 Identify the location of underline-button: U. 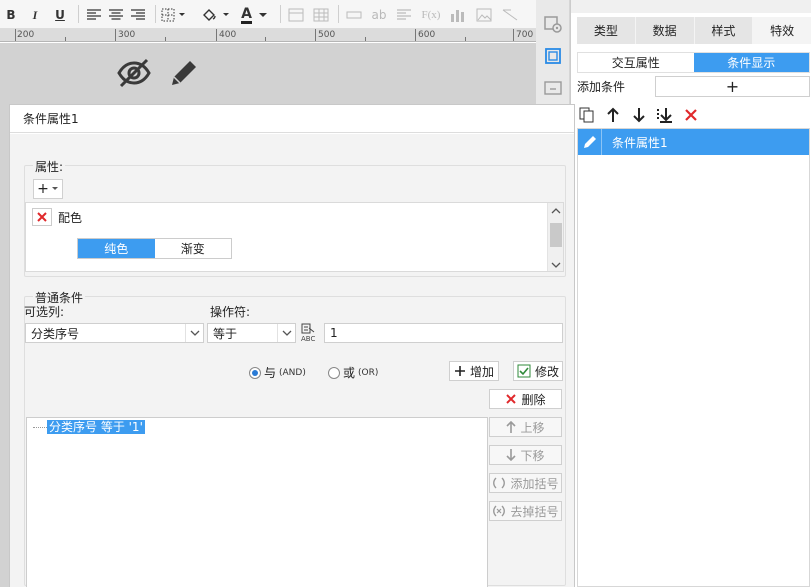
(60, 15).